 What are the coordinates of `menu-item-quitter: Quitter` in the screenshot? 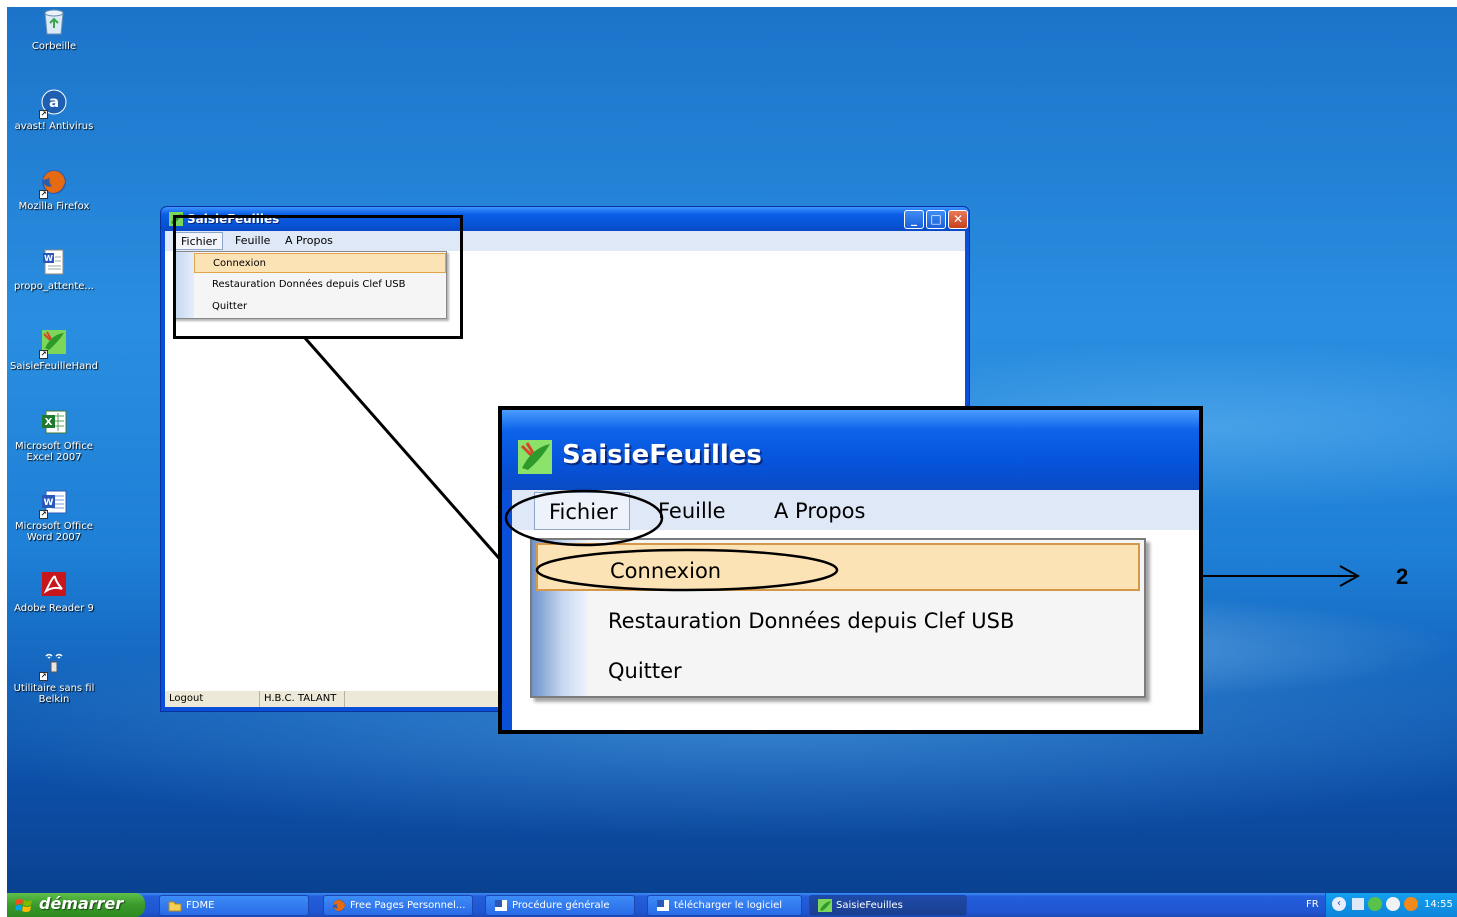 It's located at (320, 307).